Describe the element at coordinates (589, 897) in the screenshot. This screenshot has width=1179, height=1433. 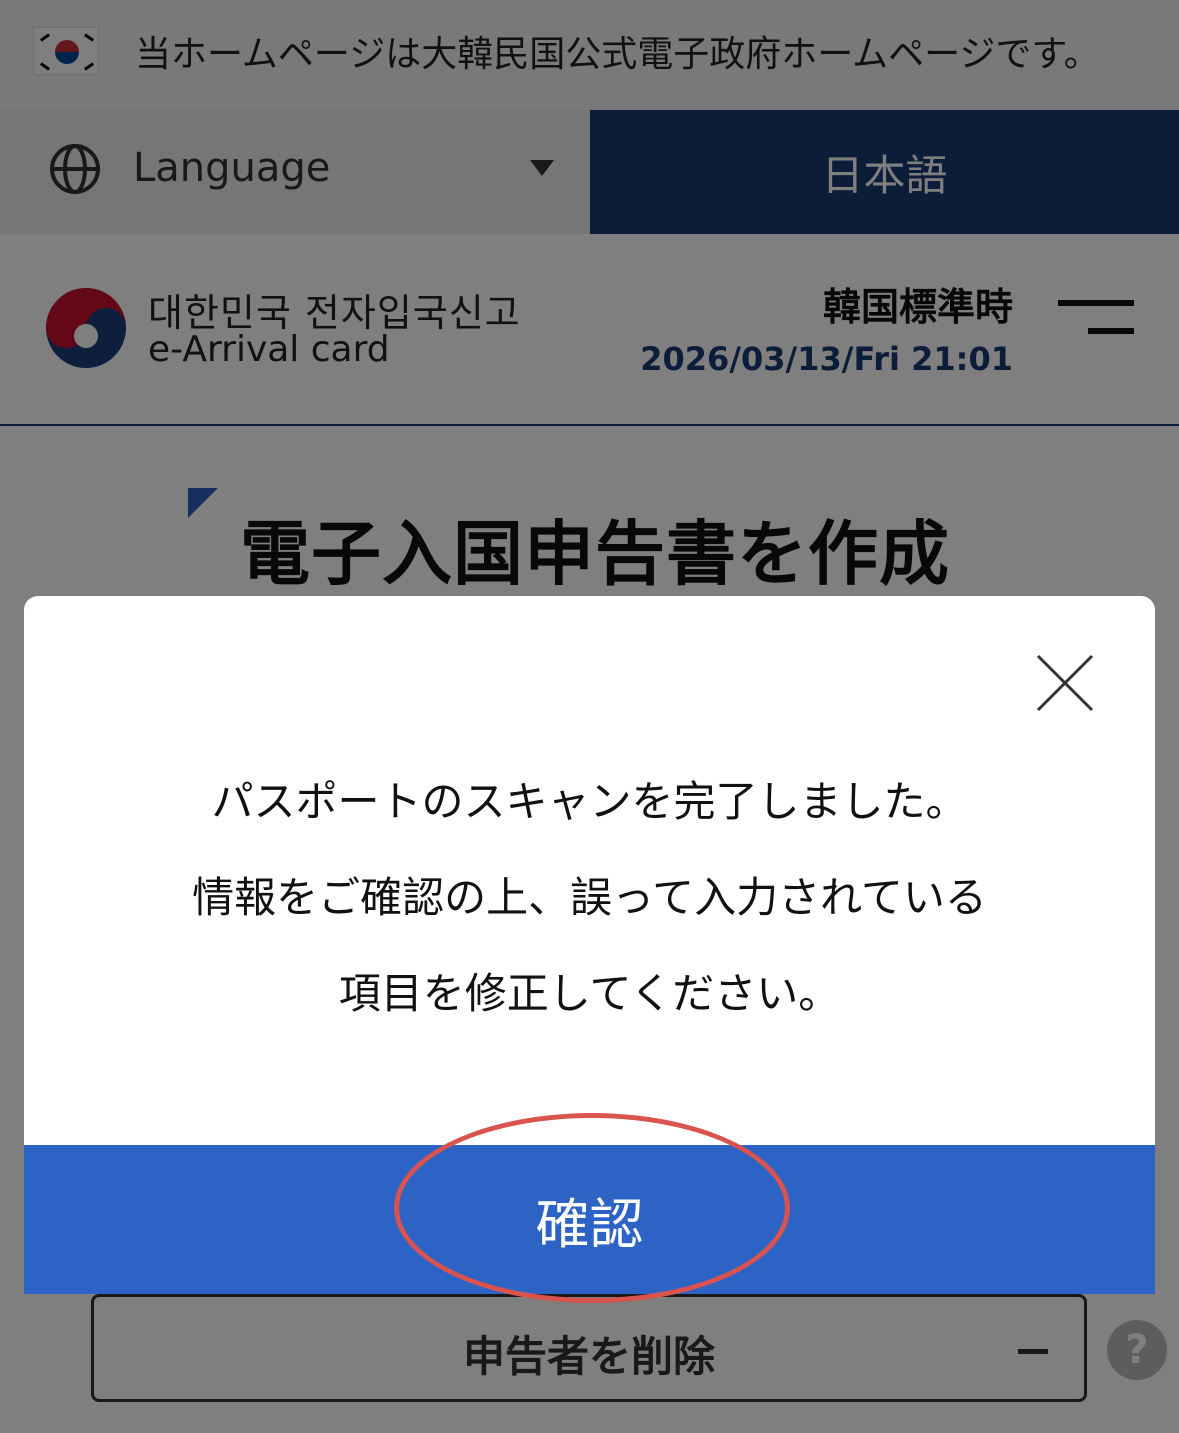
I see `modal-message-line: 情報をご確認の上、誤って入力されている` at that location.